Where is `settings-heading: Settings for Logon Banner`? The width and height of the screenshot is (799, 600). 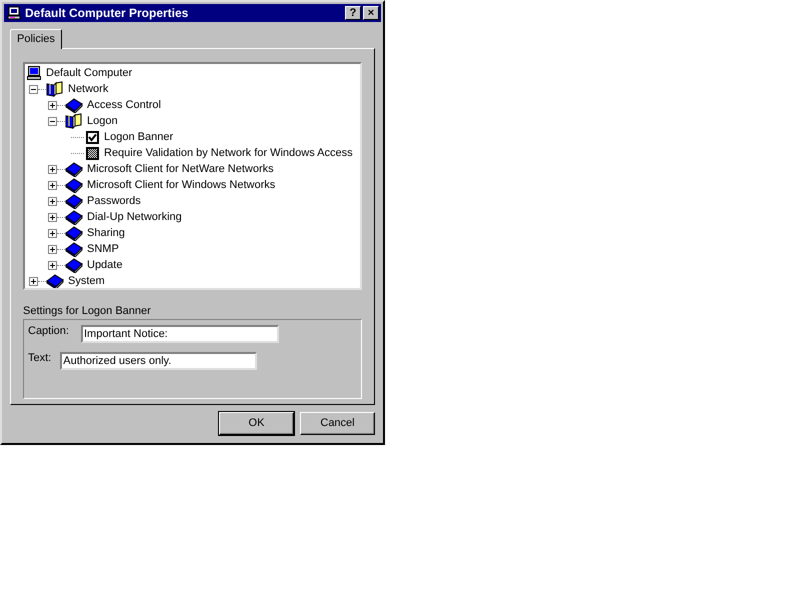 settings-heading: Settings for Logon Banner is located at coordinates (87, 311).